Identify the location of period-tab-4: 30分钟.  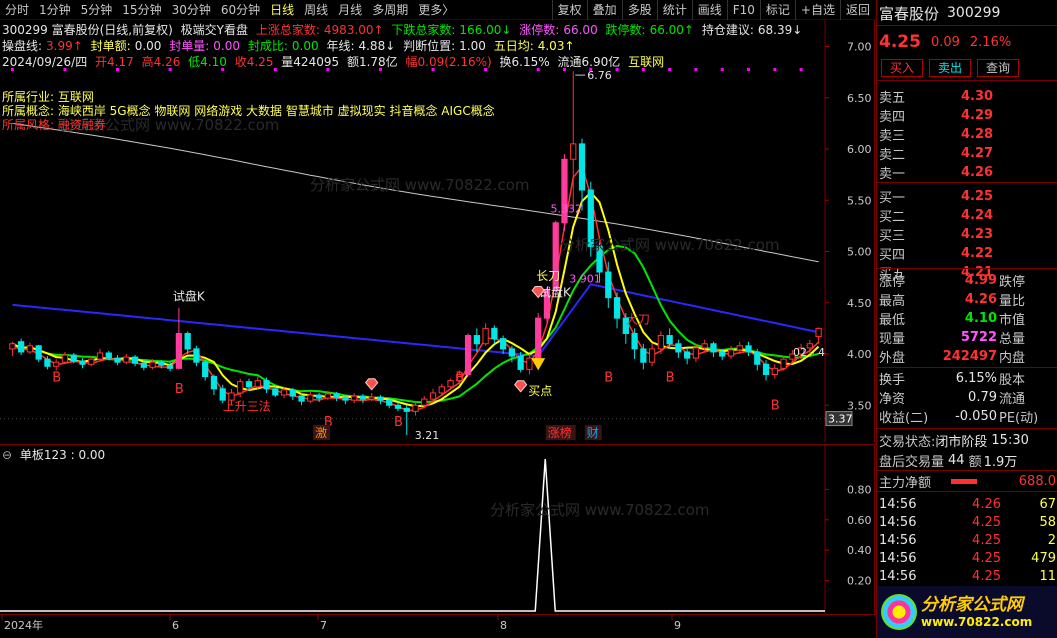
(191, 9).